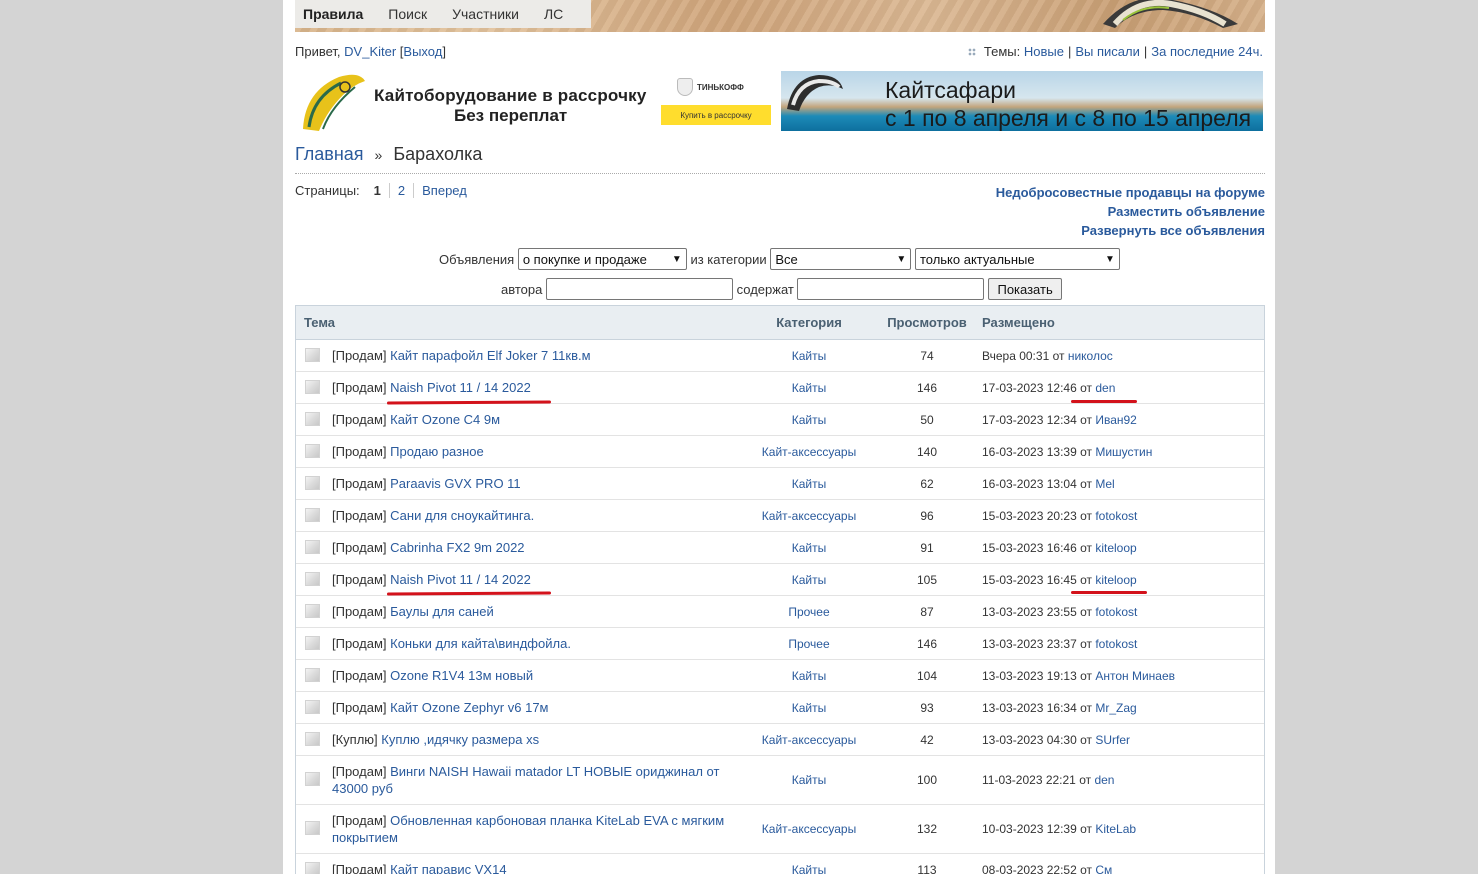  What do you see at coordinates (1130, 192) in the screenshot?
I see `bad-sellers-link: Недобросовестные продавцы на форуме` at bounding box center [1130, 192].